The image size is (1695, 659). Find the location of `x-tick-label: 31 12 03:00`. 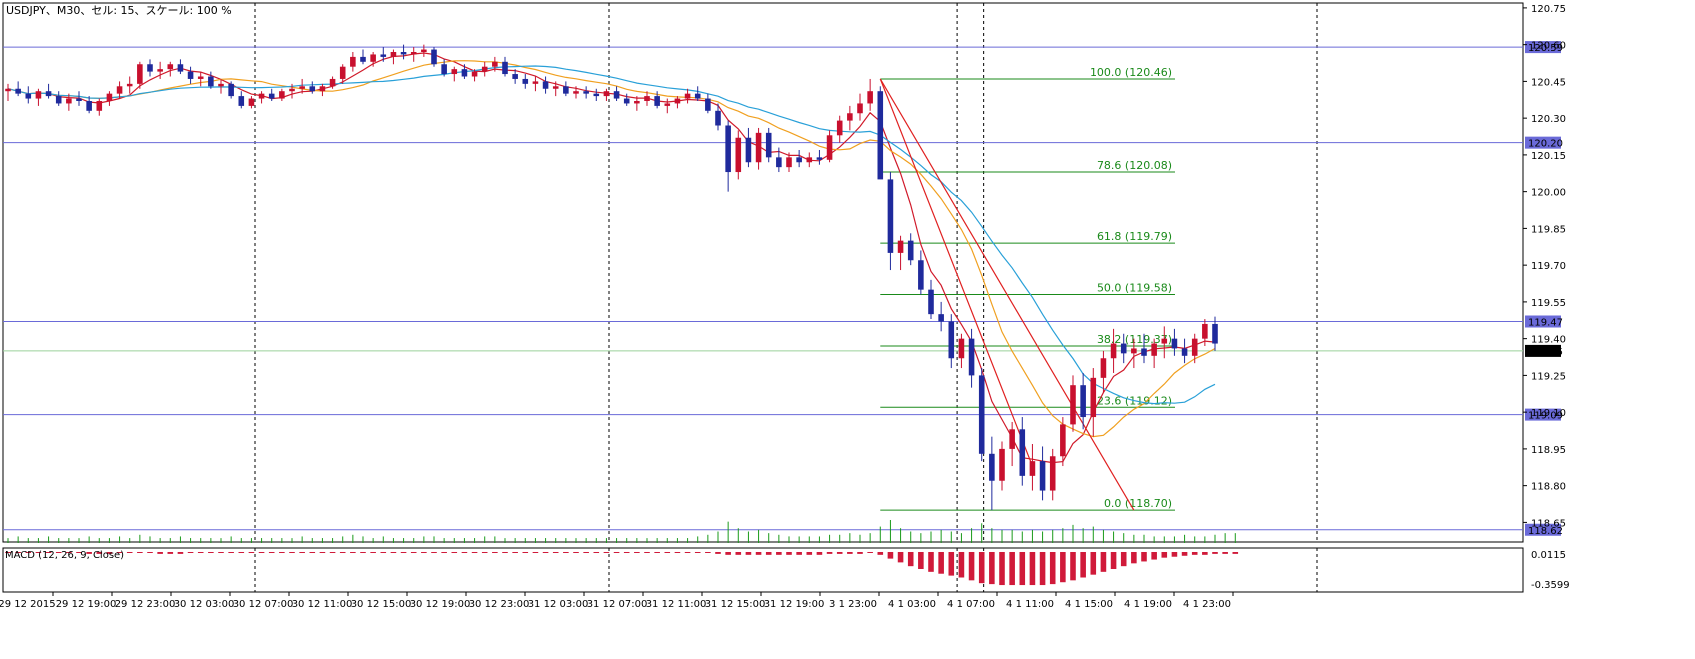

x-tick-label: 31 12 03:00 is located at coordinates (558, 604).